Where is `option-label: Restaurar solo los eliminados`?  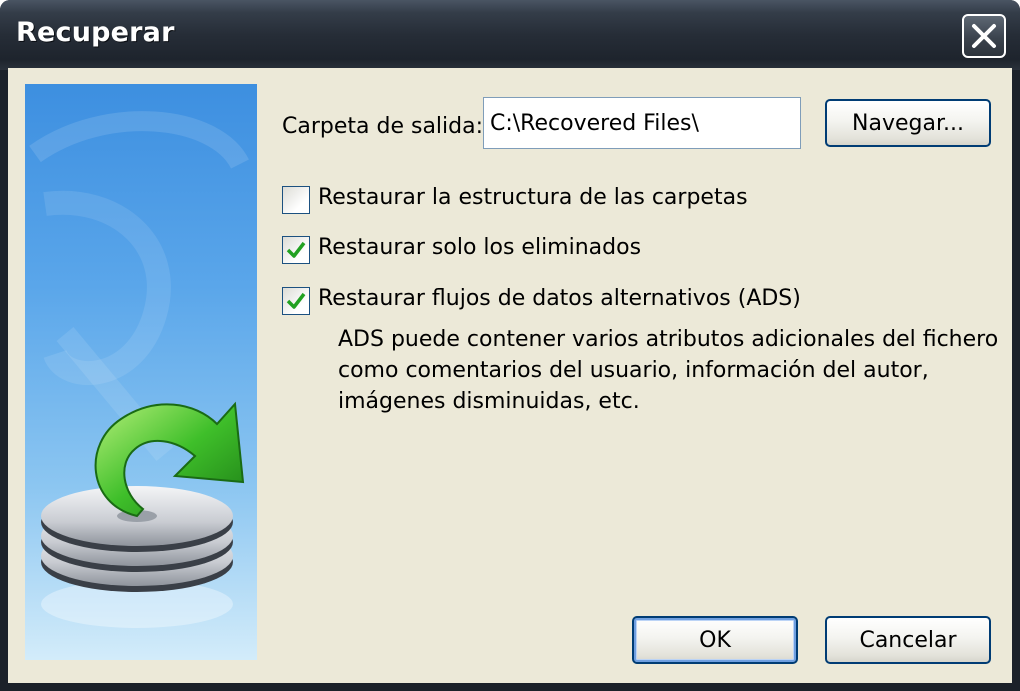 option-label: Restaurar solo los eliminados is located at coordinates (480, 247).